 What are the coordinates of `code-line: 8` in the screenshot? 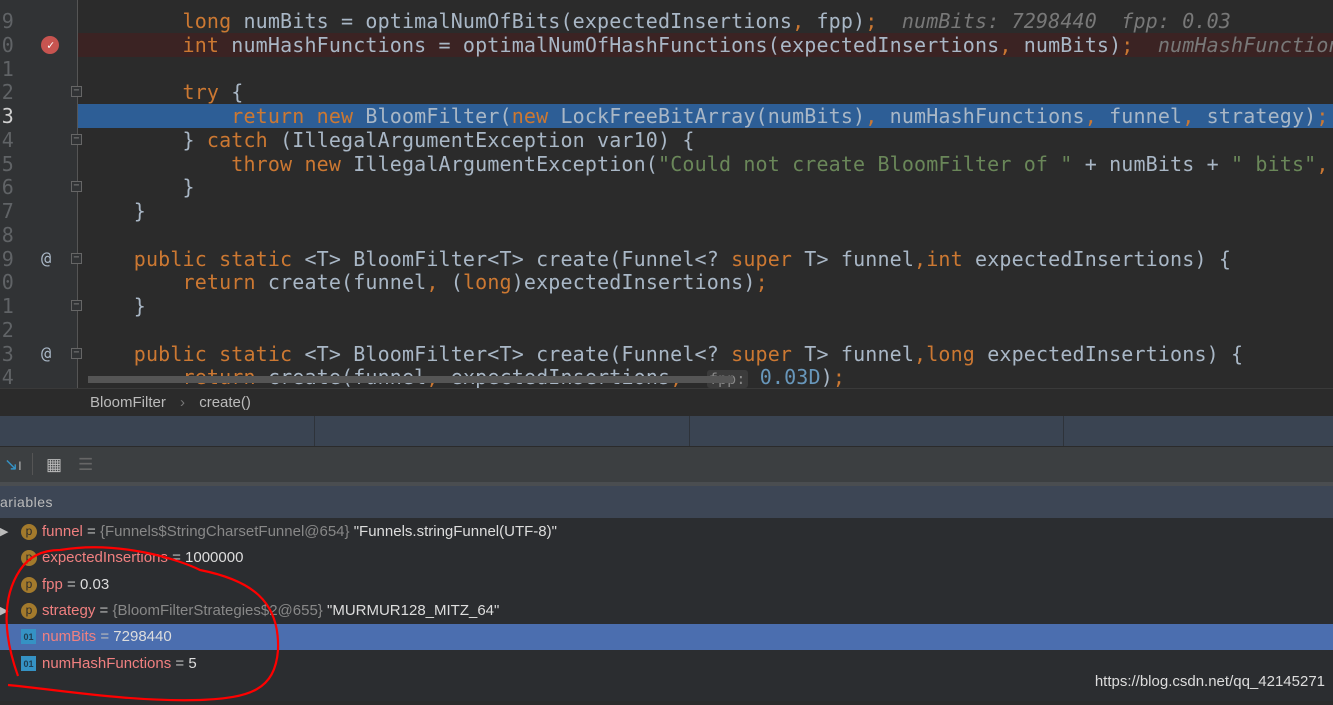 It's located at (666, 235).